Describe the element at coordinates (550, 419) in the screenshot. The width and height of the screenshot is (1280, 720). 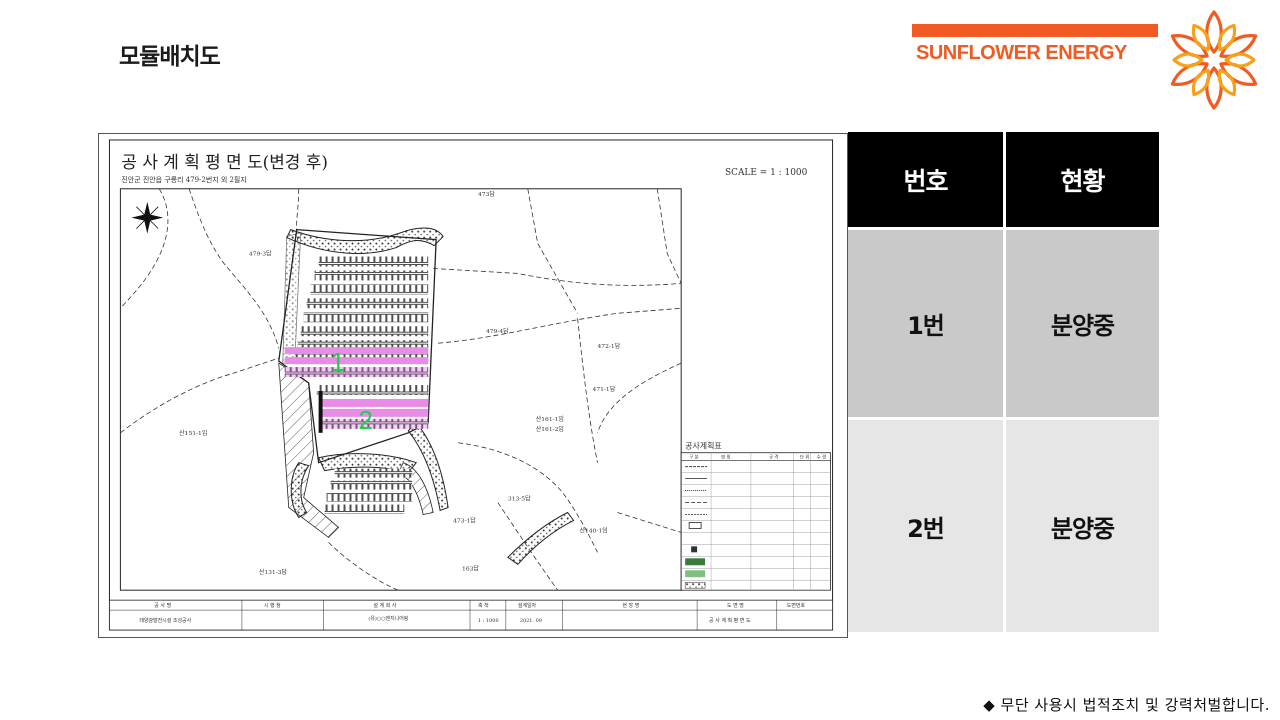
I see `parcel-label: 산161-1임` at that location.